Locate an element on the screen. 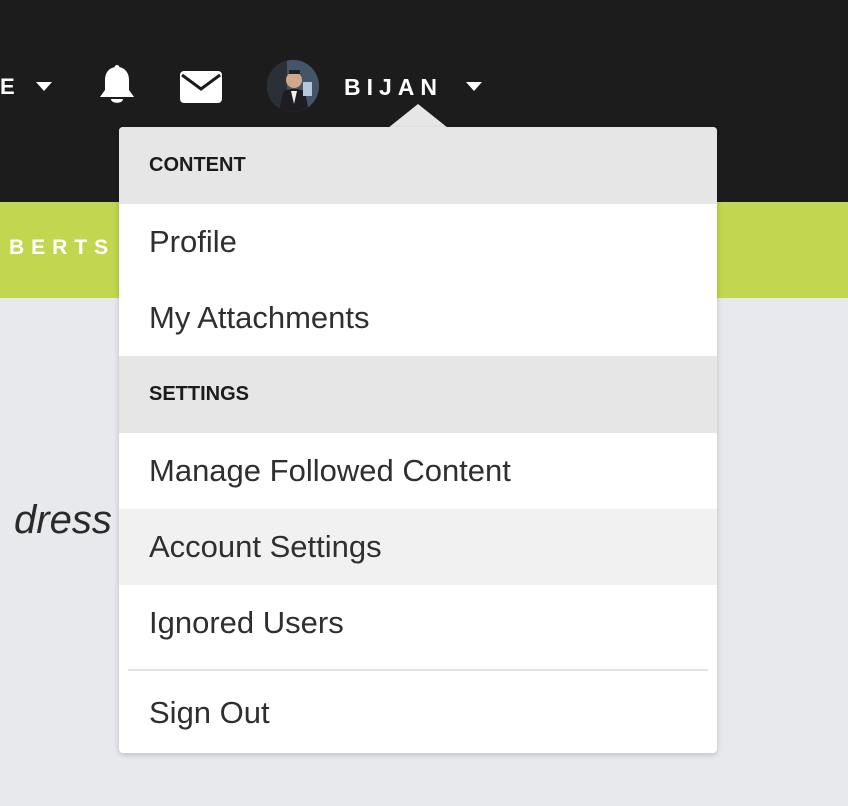 Image resolution: width=848 pixels, height=806 pixels. avatar-image is located at coordinates (293, 86).